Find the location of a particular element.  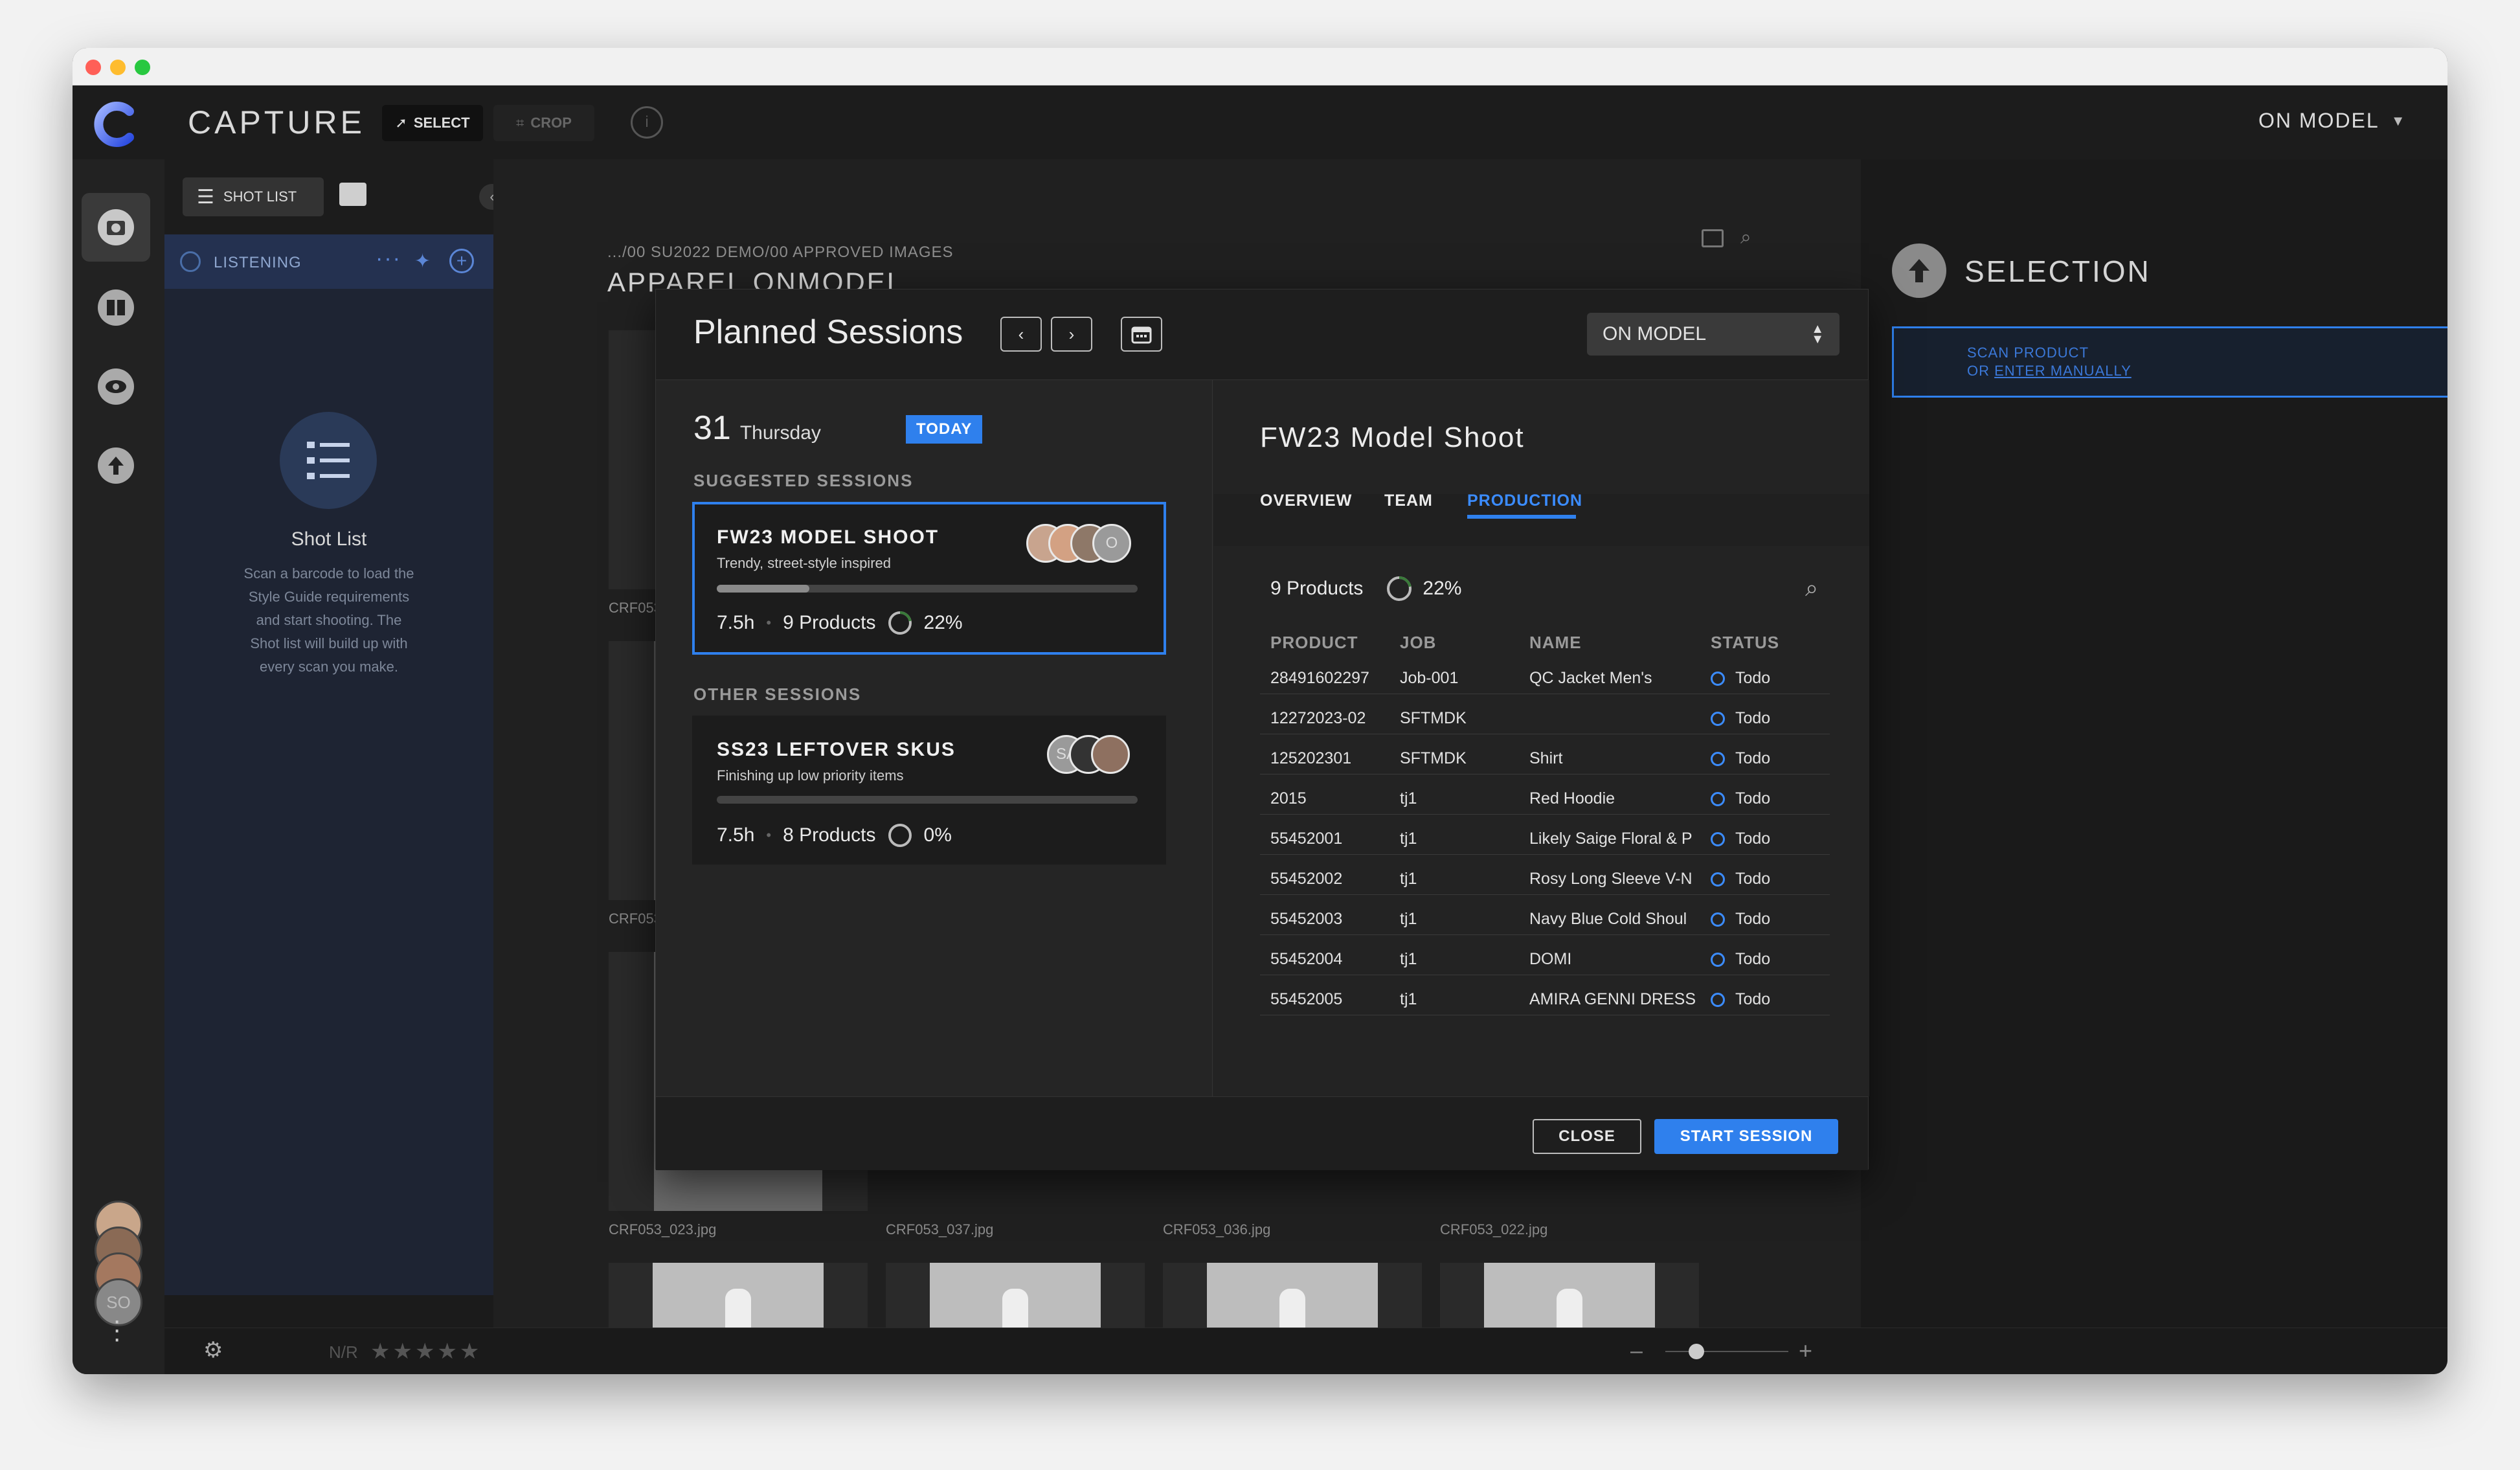

name-cell: QC Jacket Men's is located at coordinates (1590, 678).